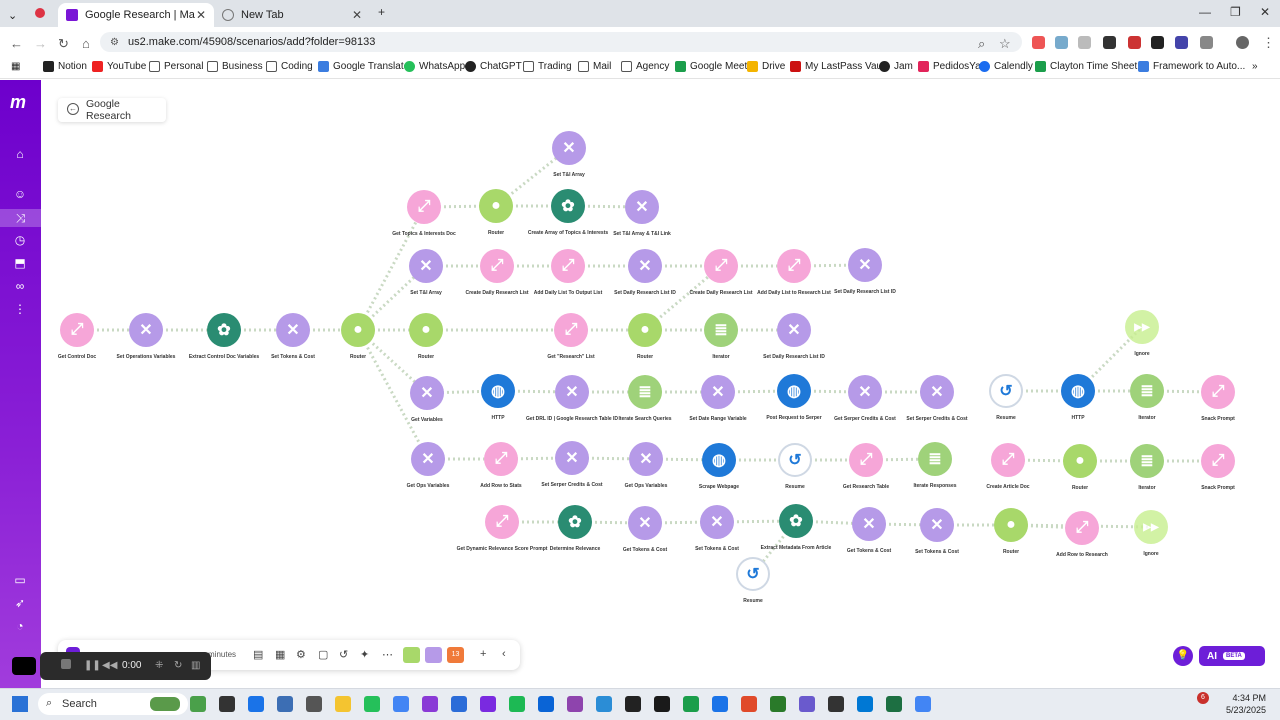  What do you see at coordinates (178, 665) in the screenshot?
I see `restart-button: ↻` at bounding box center [178, 665].